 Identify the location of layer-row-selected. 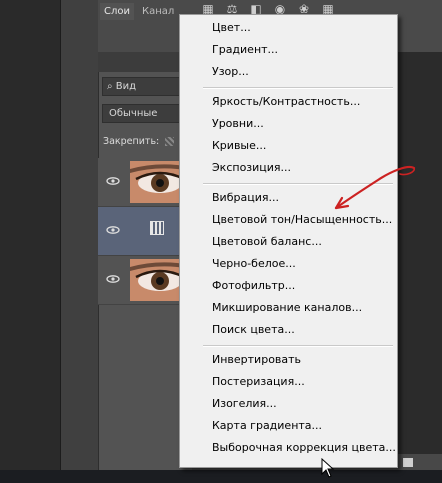
(145, 231).